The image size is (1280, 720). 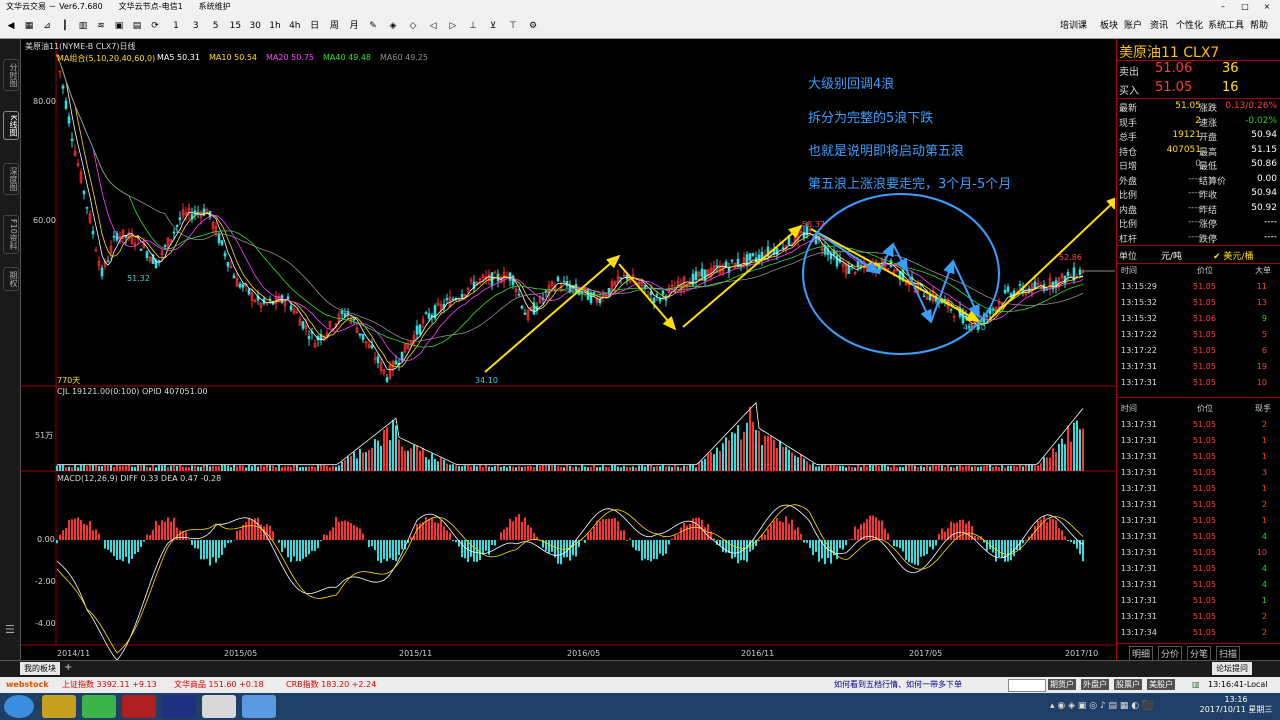 What do you see at coordinates (334, 26) in the screenshot?
I see `period-button-8: 周` at bounding box center [334, 26].